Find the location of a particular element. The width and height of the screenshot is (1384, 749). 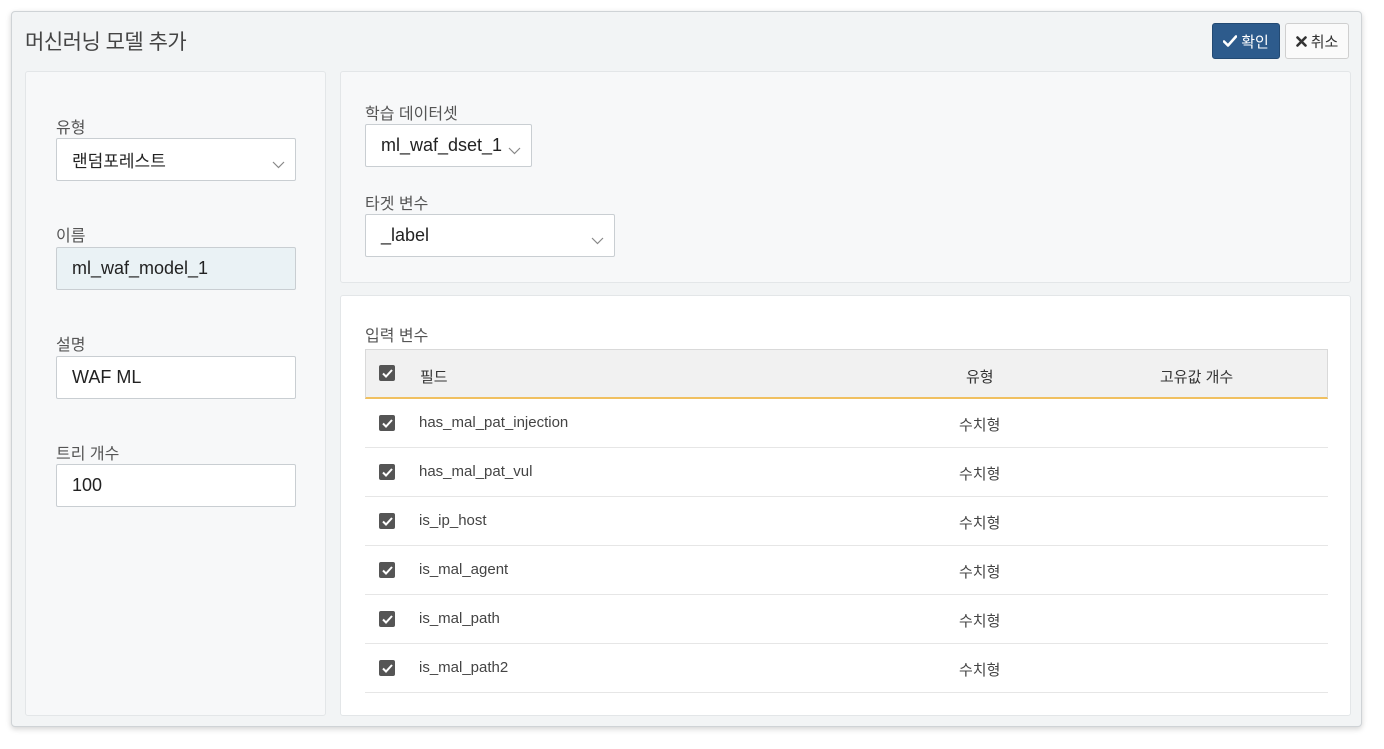

field-name: is_mal_path2 is located at coordinates (464, 667).